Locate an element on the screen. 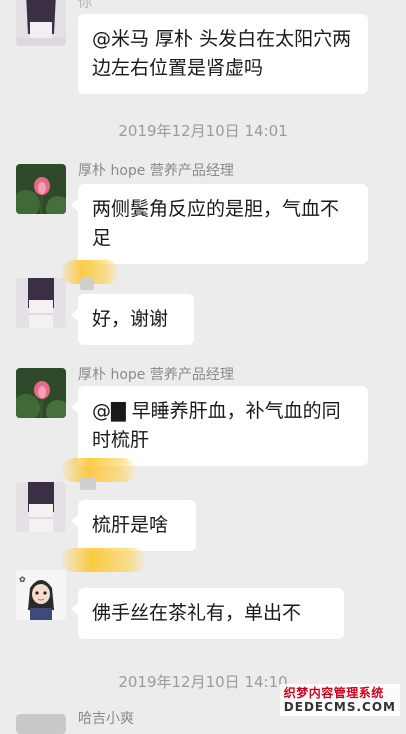 The width and height of the screenshot is (406, 734). watermark-logo: 织梦内容管理系统 DEDECMS.COM is located at coordinates (339, 700).